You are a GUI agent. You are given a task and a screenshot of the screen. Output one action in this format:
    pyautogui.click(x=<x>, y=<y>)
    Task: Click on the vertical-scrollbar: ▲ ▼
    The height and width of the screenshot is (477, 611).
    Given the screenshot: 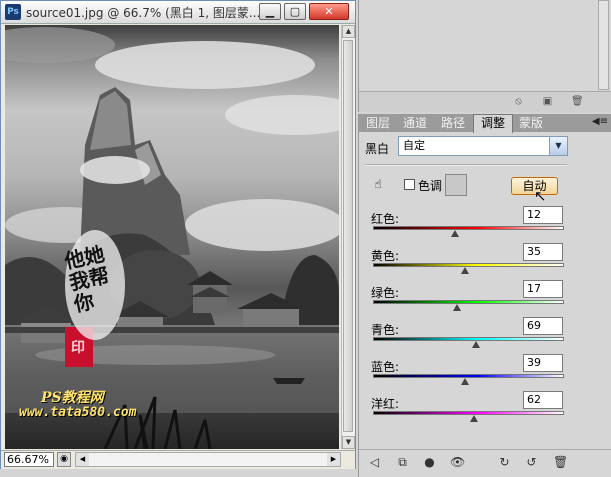 What is the action you would take?
    pyautogui.click(x=348, y=237)
    